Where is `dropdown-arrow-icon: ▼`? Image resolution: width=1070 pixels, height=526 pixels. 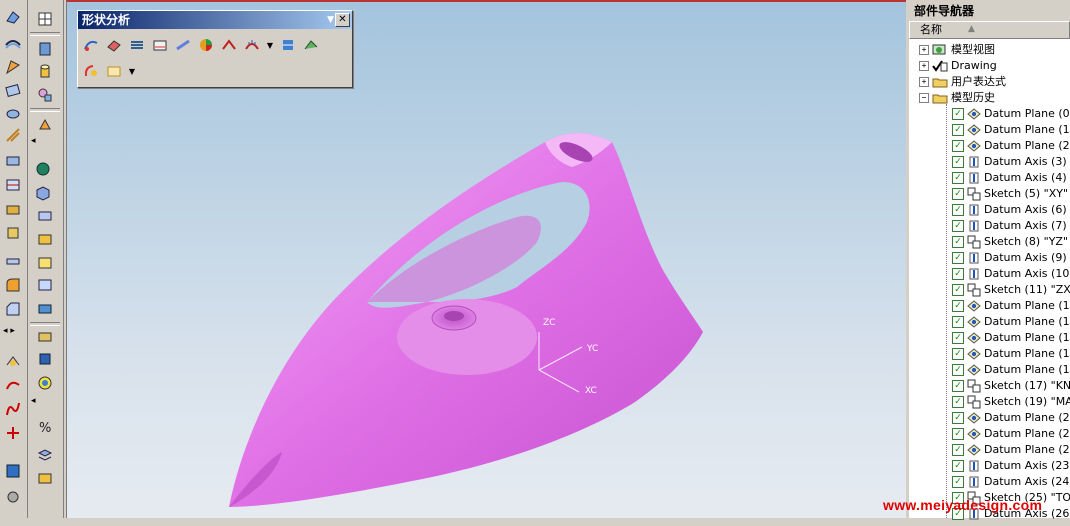 dropdown-arrow-icon: ▼ is located at coordinates (270, 45).